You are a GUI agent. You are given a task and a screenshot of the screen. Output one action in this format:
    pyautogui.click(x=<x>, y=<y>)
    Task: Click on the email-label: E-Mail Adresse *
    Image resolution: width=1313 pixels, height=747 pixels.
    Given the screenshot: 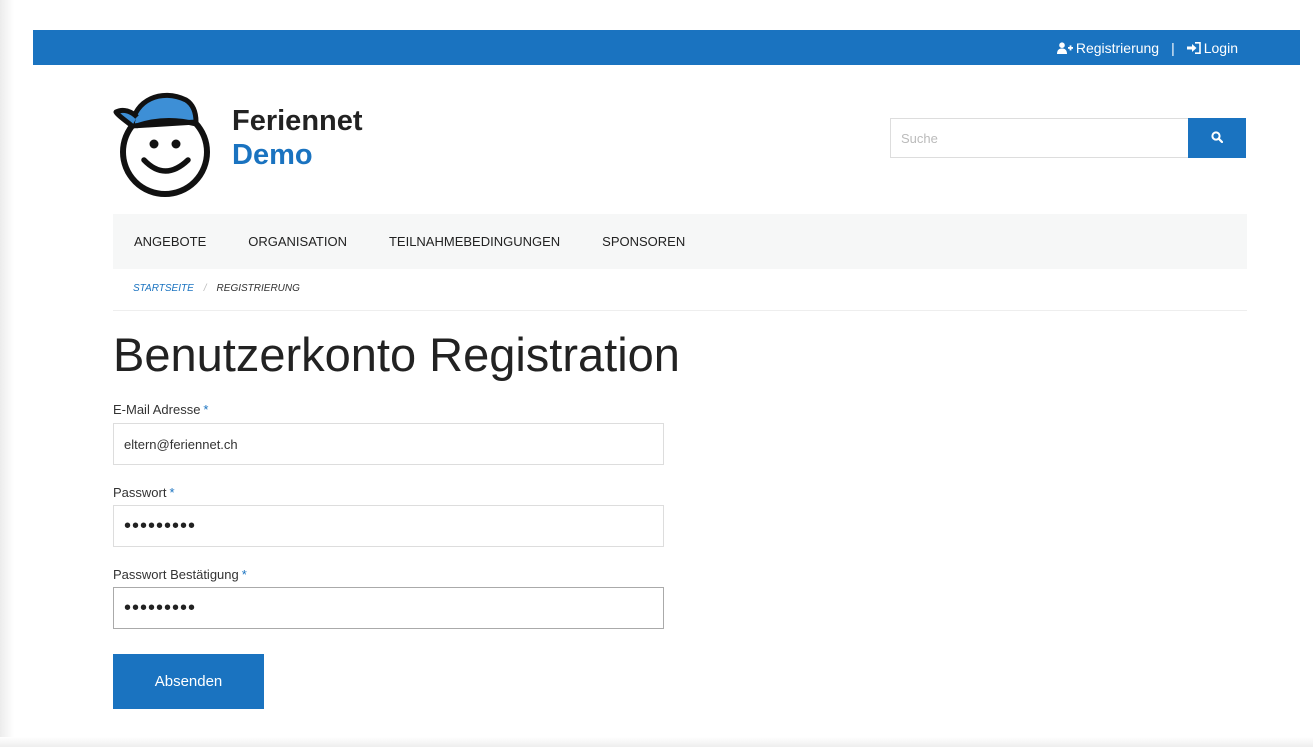 What is the action you would take?
    pyautogui.click(x=160, y=409)
    